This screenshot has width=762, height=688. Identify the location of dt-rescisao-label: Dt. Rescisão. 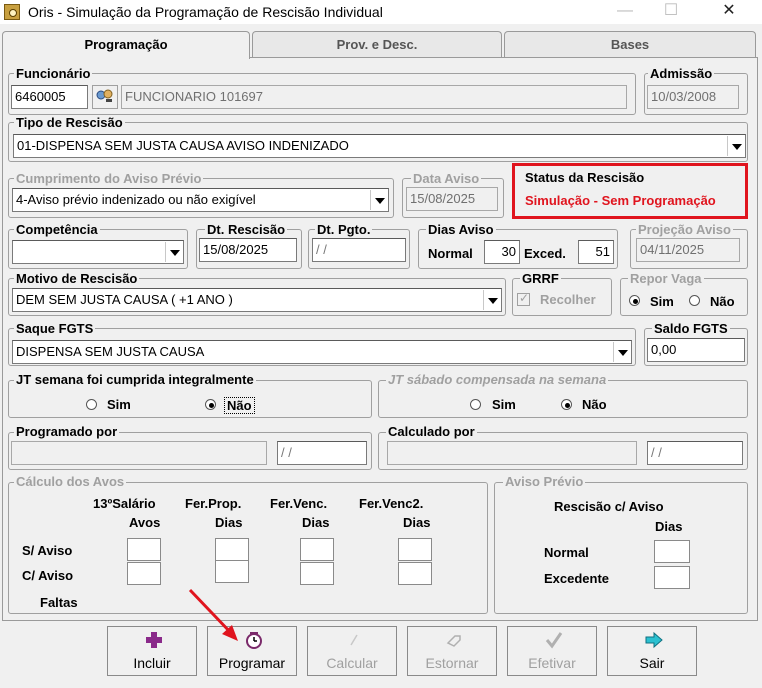
(246, 229).